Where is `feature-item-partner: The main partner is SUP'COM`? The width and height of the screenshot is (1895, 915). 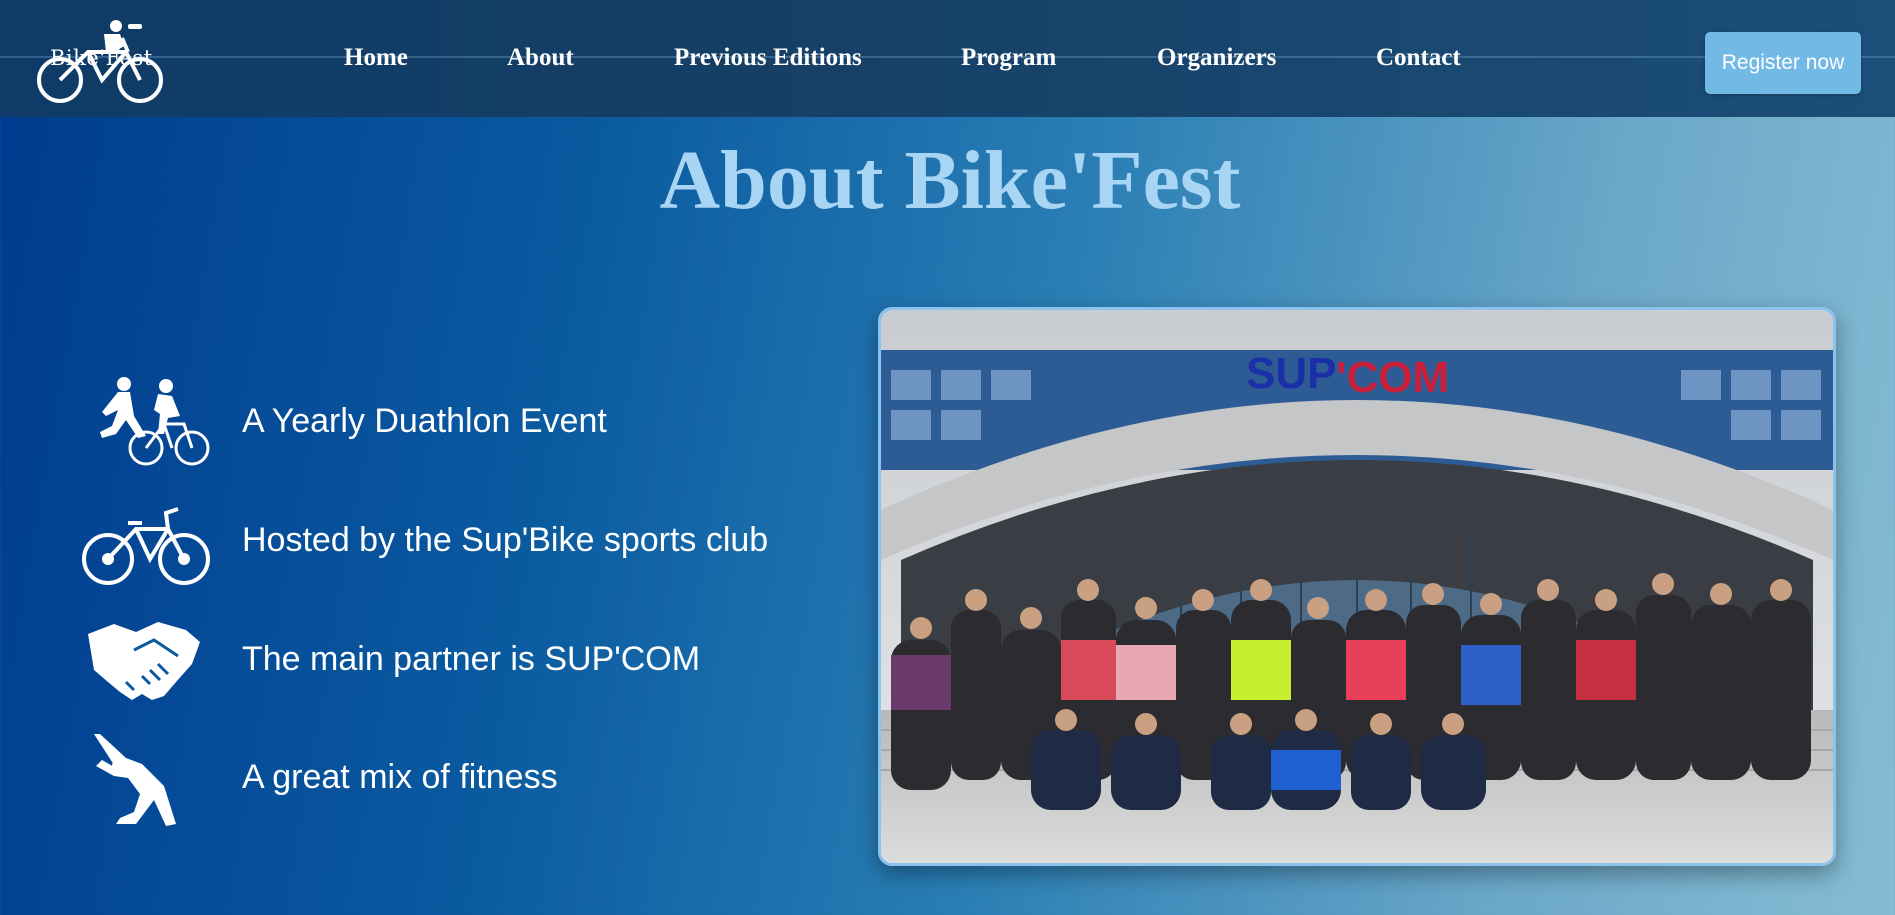 feature-item-partner: The main partner is SUP'COM is located at coordinates (460, 662).